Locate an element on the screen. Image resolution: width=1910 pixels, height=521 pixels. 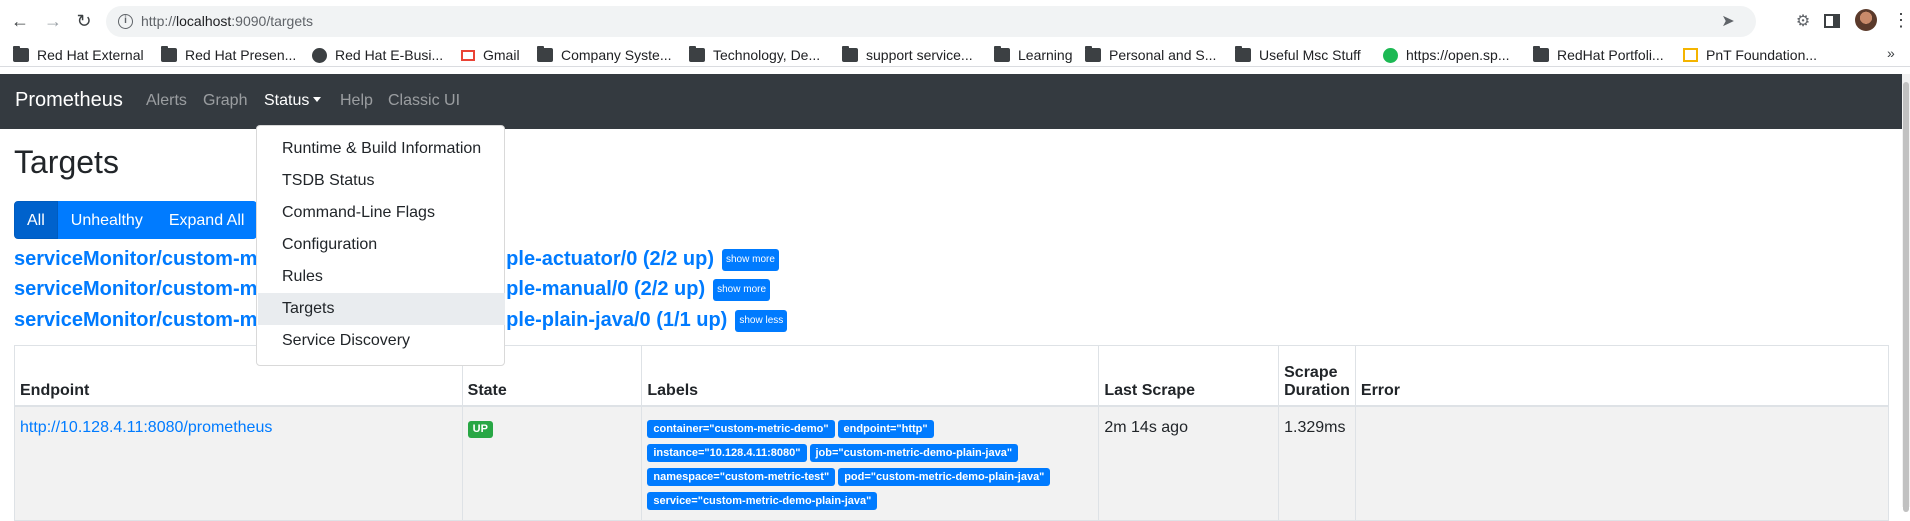
target-filter-group: All Unhealthy Expand All is located at coordinates (136, 220).